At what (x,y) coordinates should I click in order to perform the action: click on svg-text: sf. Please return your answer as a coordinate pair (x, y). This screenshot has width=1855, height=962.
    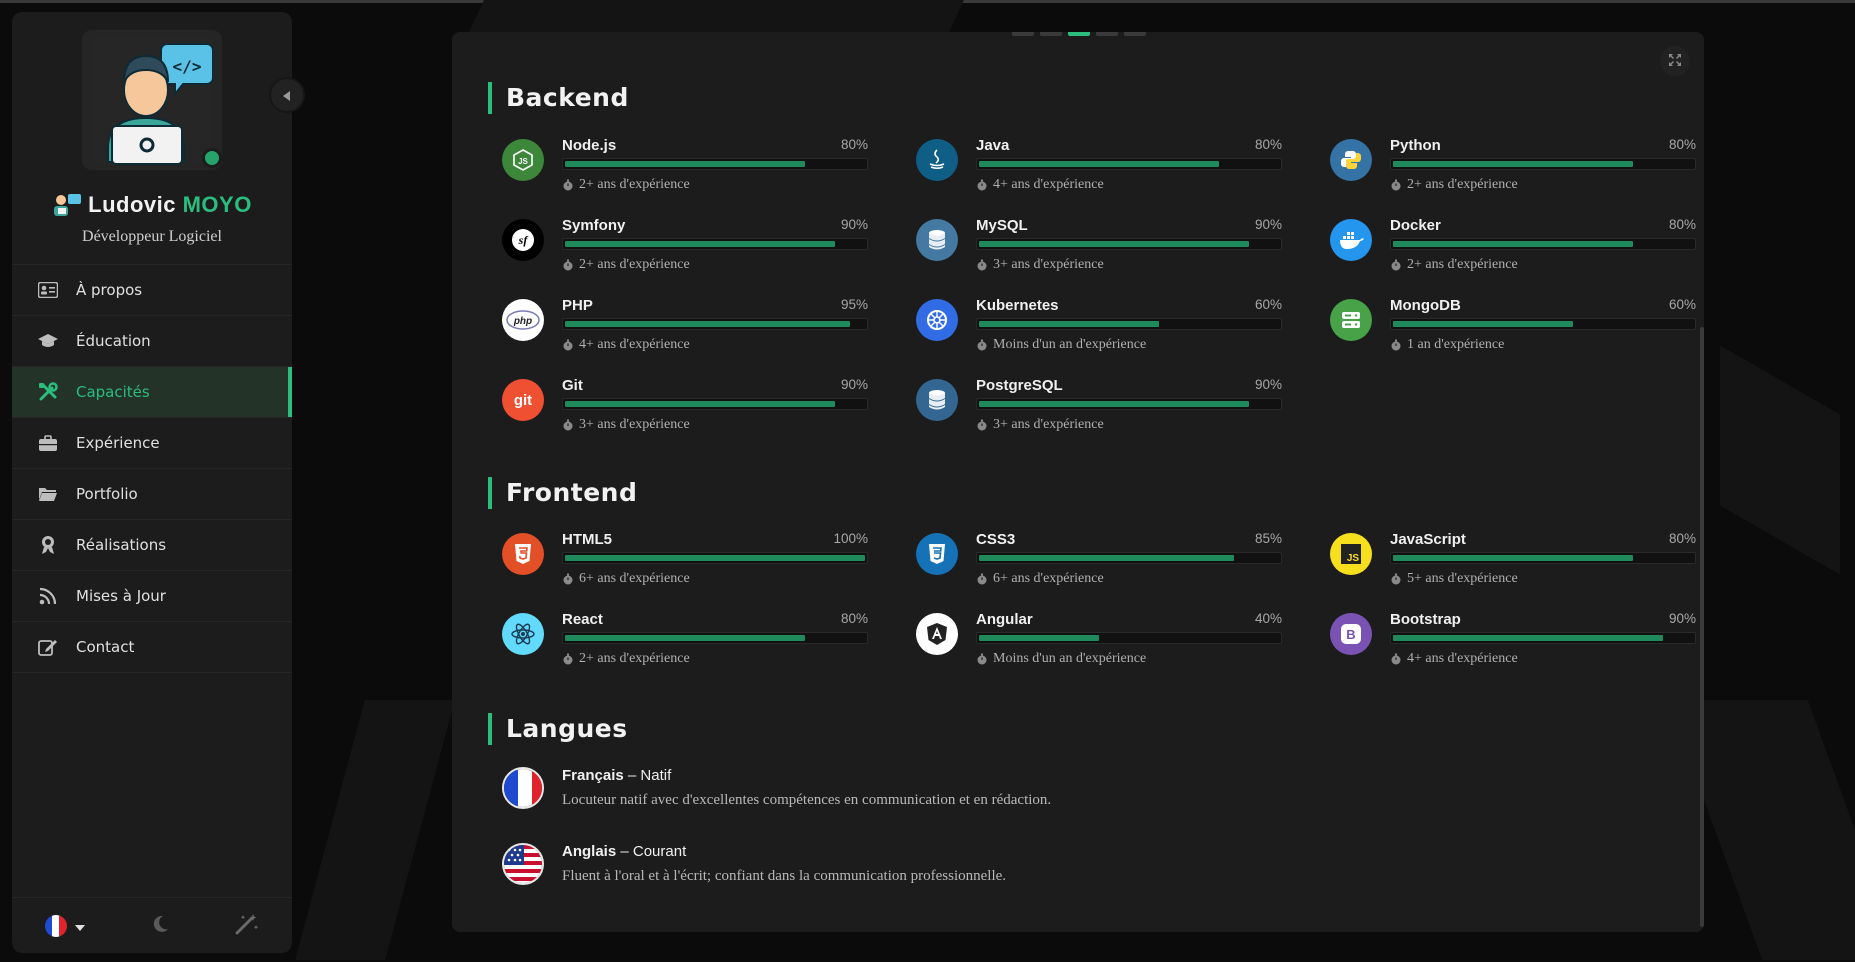
    Looking at the image, I should click on (523, 240).